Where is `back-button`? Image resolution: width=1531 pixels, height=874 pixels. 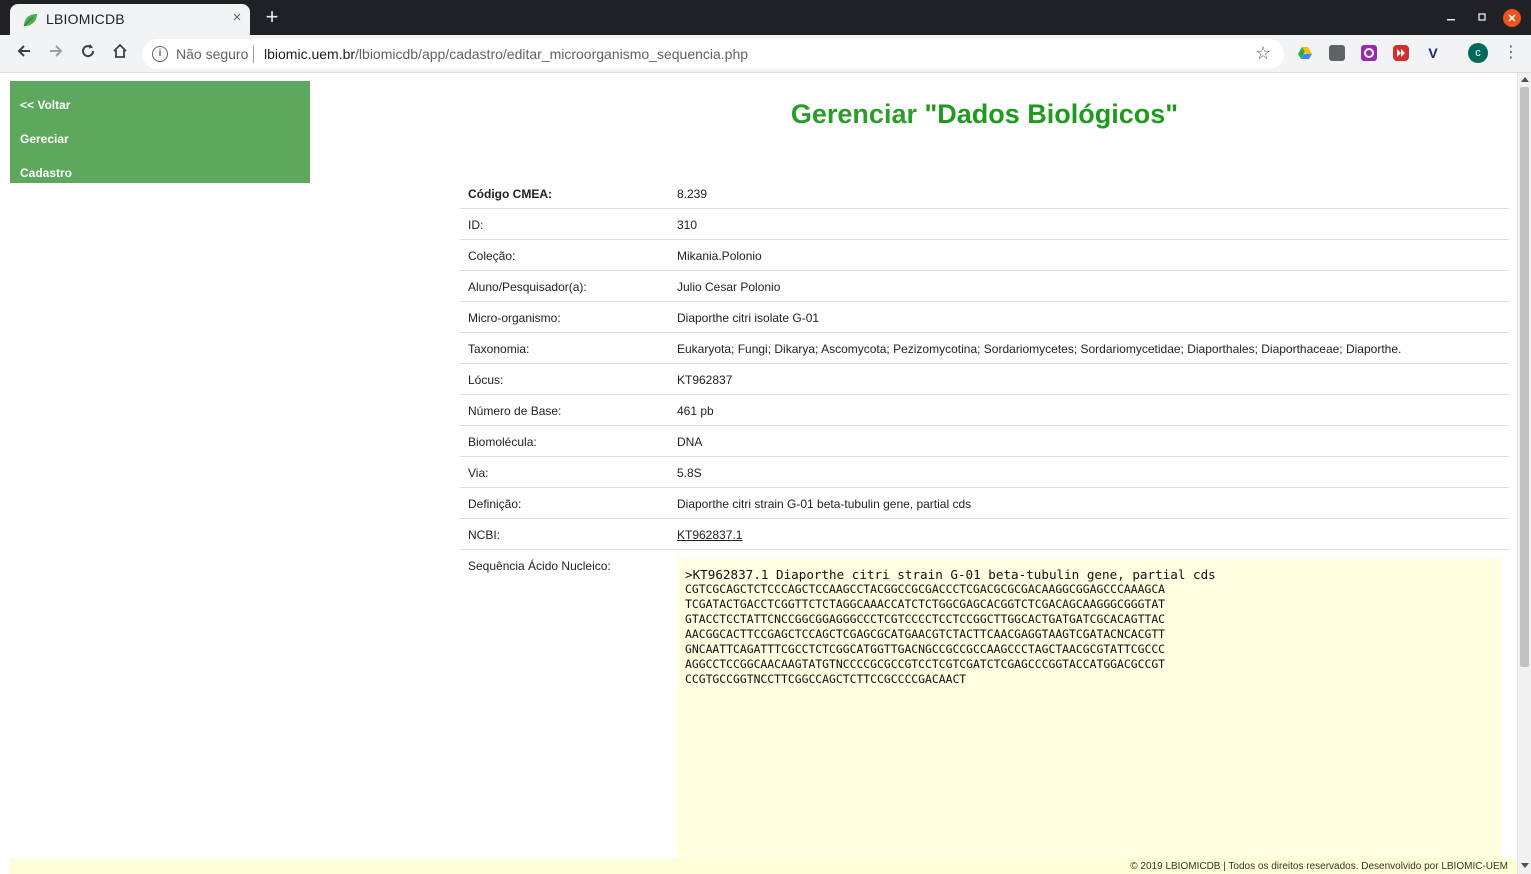
back-button is located at coordinates (24, 54).